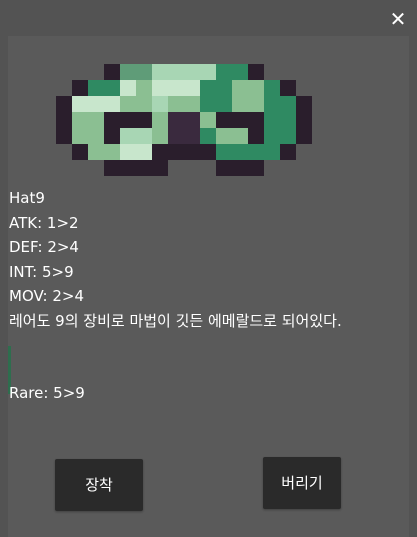  What do you see at coordinates (99, 485) in the screenshot?
I see `equip-button: 장착` at bounding box center [99, 485].